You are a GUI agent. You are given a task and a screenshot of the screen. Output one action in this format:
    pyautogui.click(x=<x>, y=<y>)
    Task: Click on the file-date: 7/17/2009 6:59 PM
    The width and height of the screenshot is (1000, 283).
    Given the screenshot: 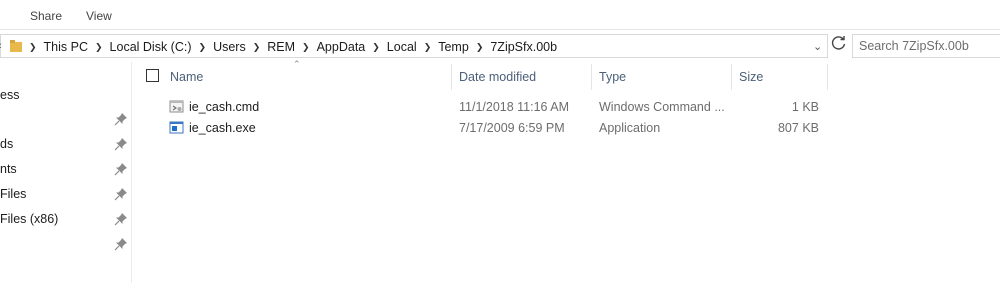 What is the action you would take?
    pyautogui.click(x=512, y=128)
    